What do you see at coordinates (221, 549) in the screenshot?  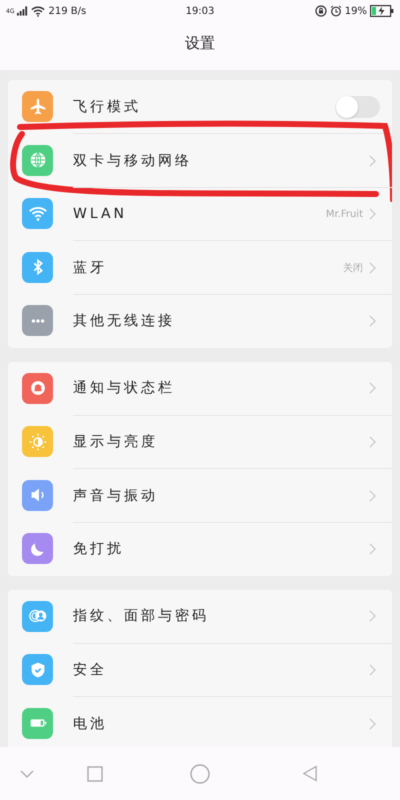 I see `setting-label: 免打扰` at bounding box center [221, 549].